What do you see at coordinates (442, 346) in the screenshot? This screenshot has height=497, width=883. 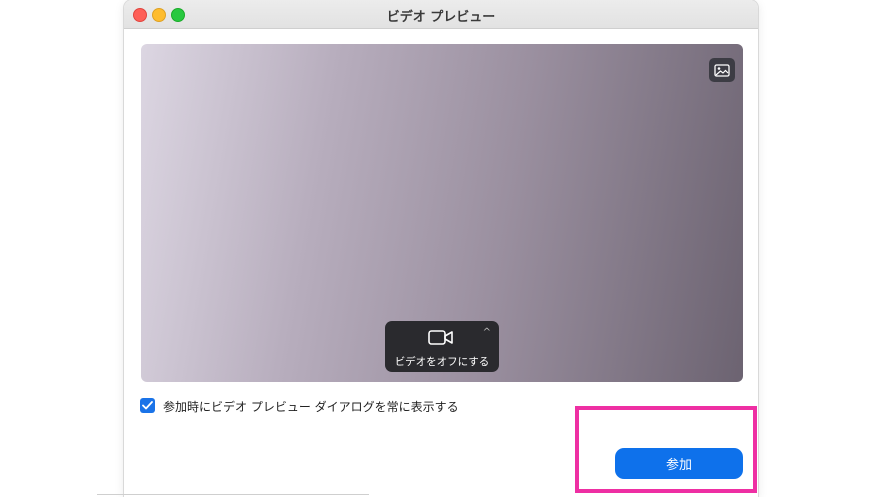 I see `stop-video-button: ^ ビデオをオフにする` at bounding box center [442, 346].